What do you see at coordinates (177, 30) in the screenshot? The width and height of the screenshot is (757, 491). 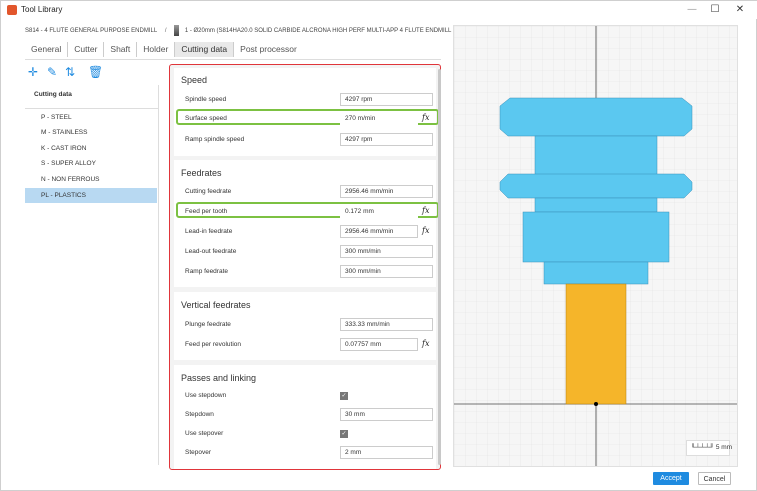 I see `endmill-icon` at bounding box center [177, 30].